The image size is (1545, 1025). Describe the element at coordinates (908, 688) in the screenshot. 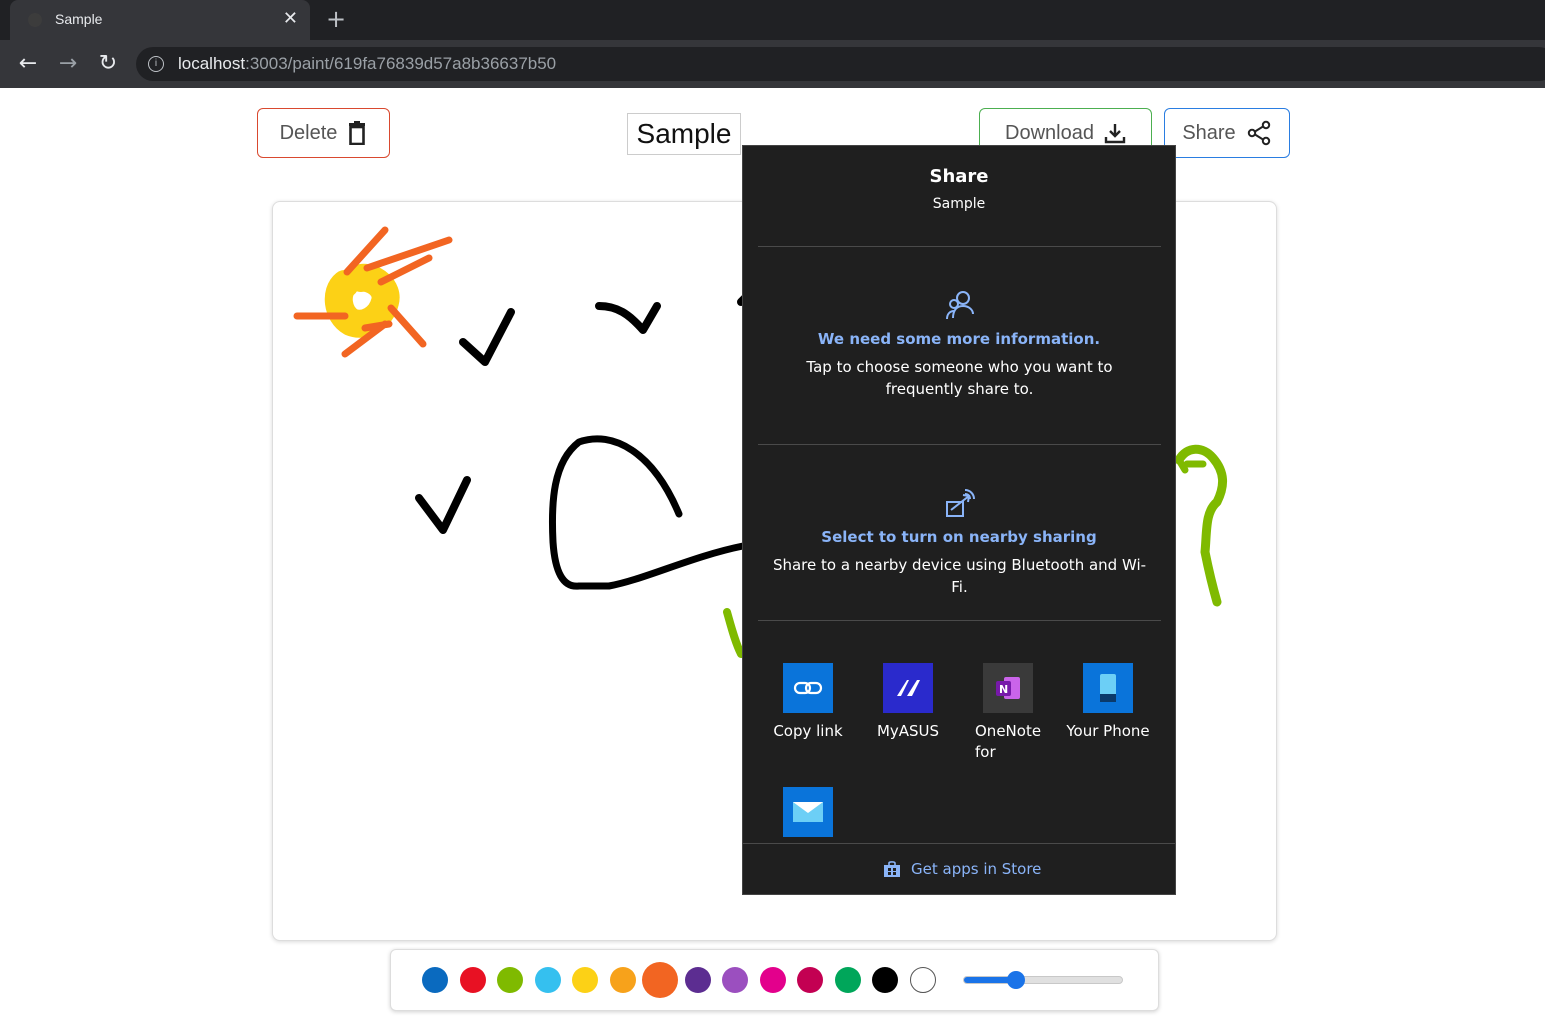

I see `myasus-icon` at that location.